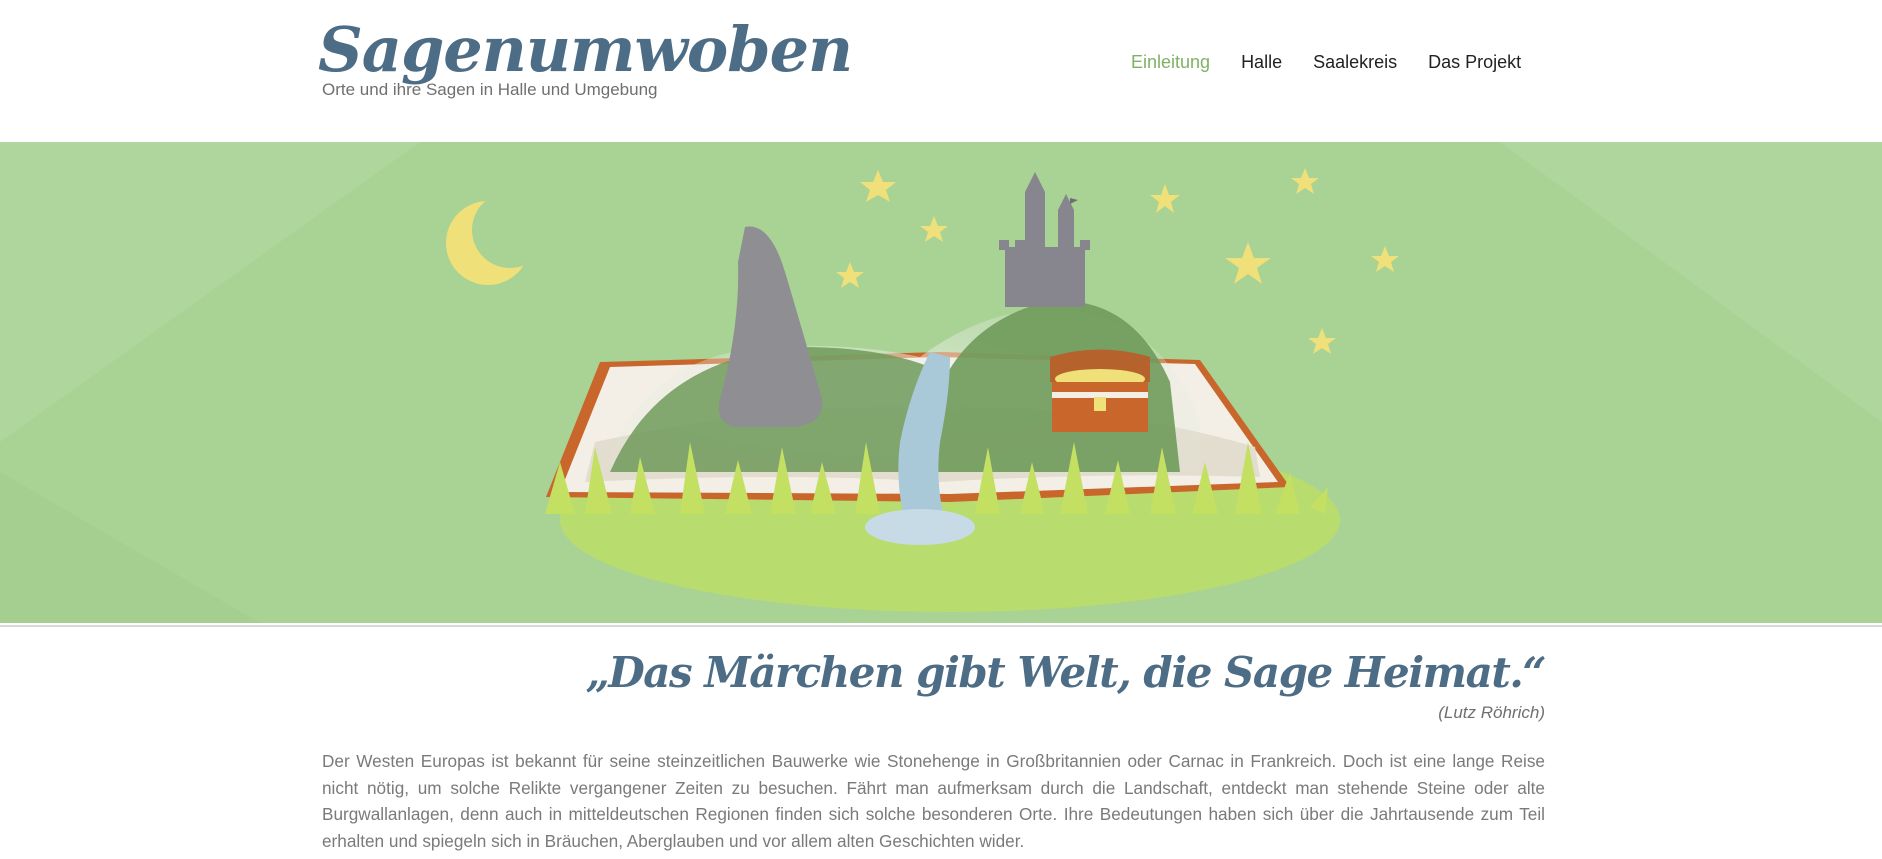 The width and height of the screenshot is (1882, 859). What do you see at coordinates (941, 626) in the screenshot?
I see `hero-divider` at bounding box center [941, 626].